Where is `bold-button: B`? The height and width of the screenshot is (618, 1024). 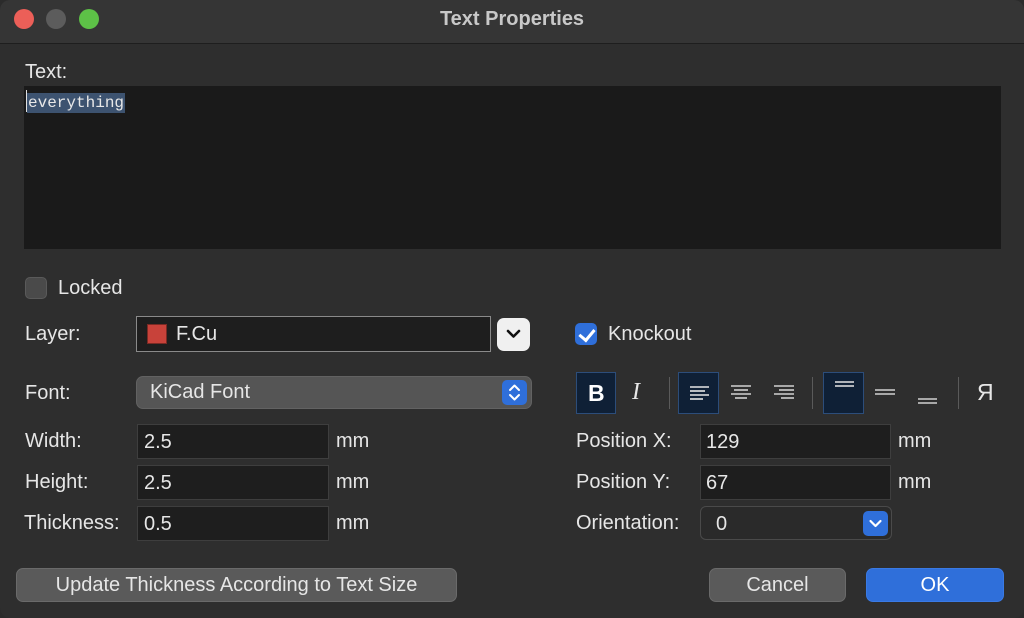 bold-button: B is located at coordinates (596, 393).